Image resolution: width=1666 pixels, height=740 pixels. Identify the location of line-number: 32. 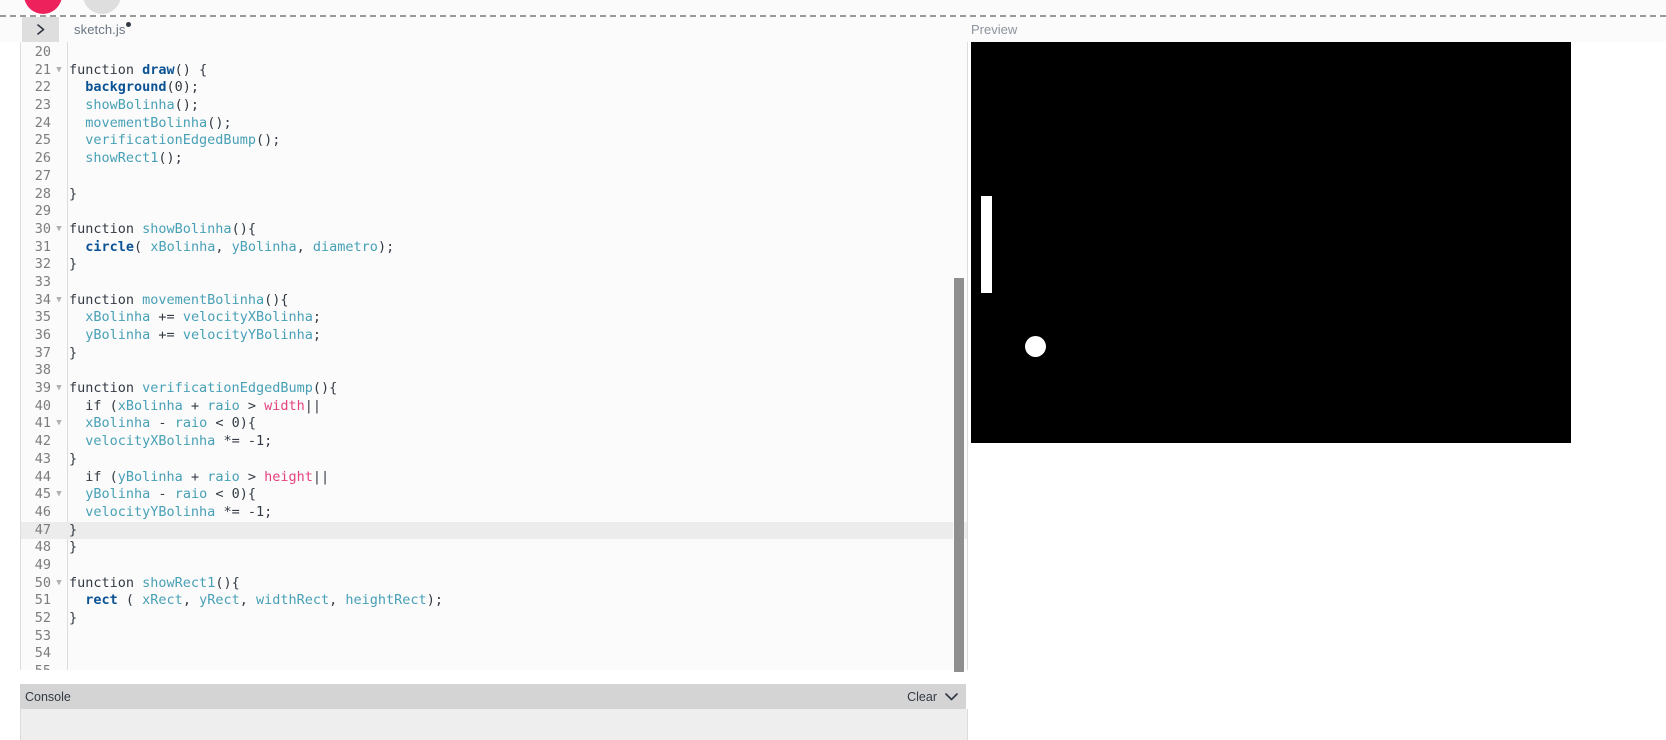
(42, 264).